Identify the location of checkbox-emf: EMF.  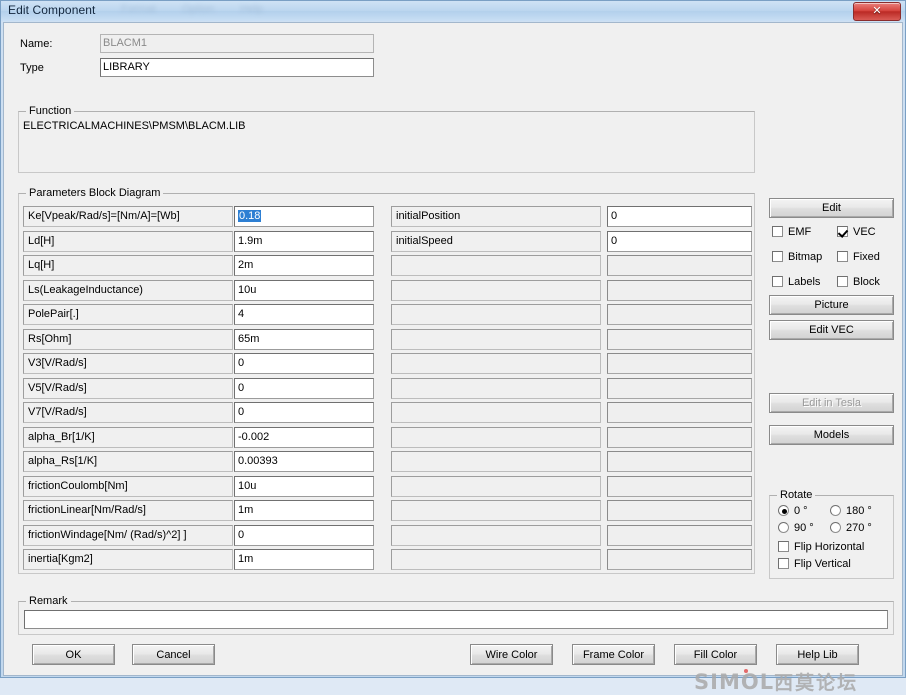
(791, 232).